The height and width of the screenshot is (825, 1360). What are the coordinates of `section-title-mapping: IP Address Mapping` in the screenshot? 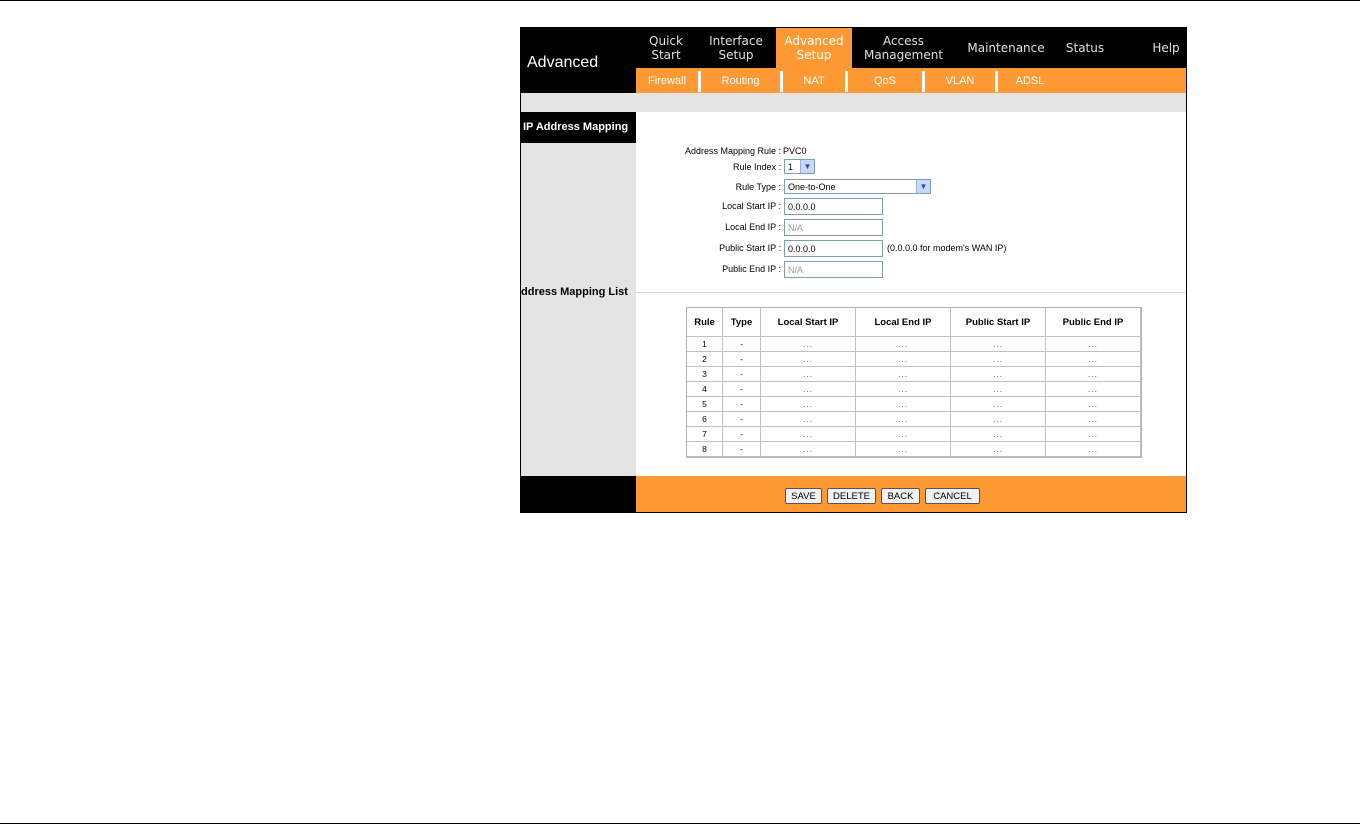 It's located at (576, 127).